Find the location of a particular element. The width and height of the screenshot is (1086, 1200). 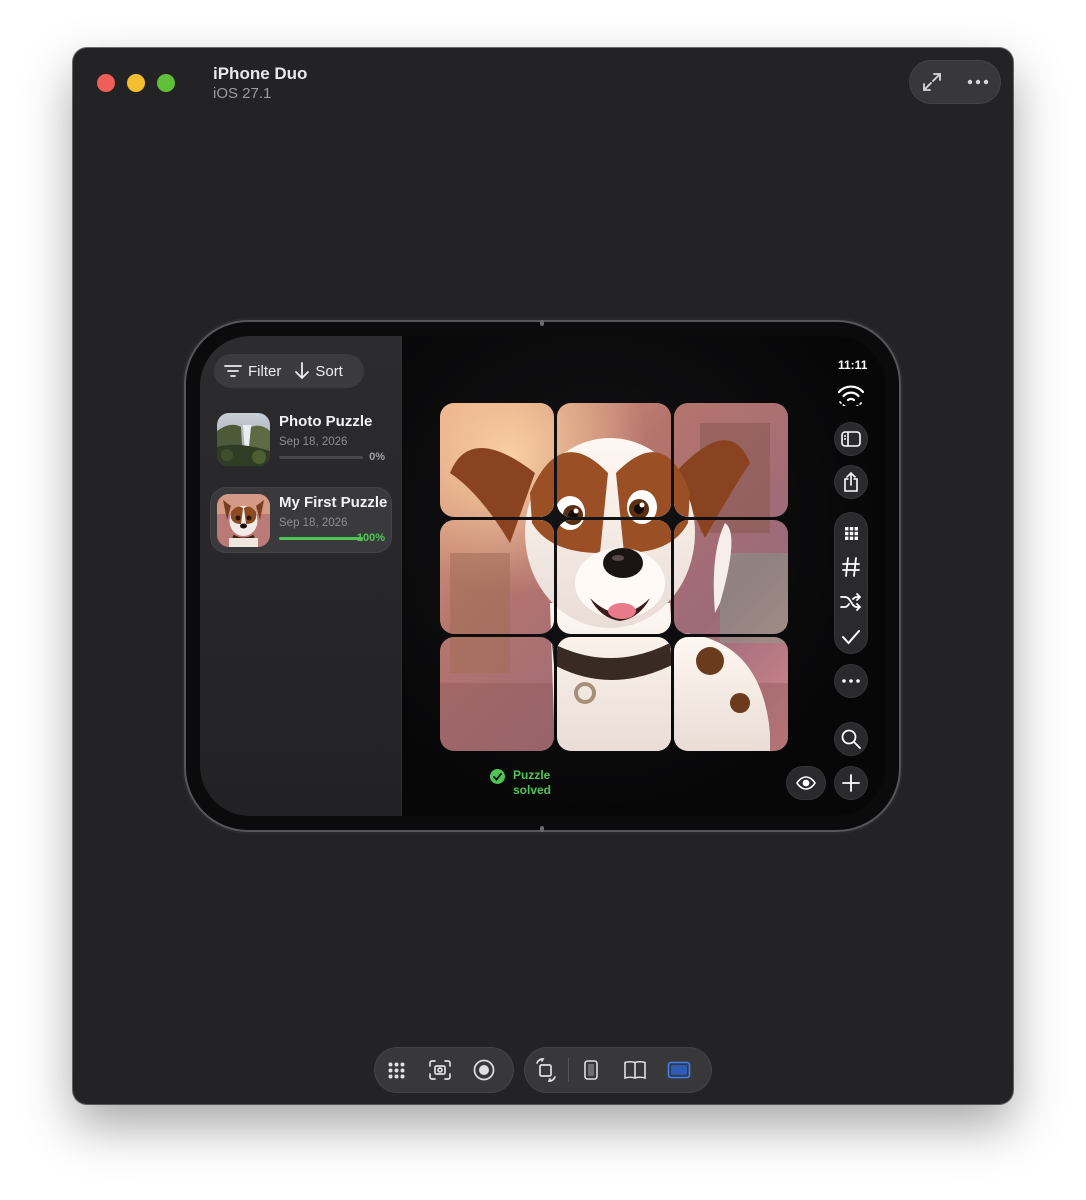

add-button is located at coordinates (851, 783).